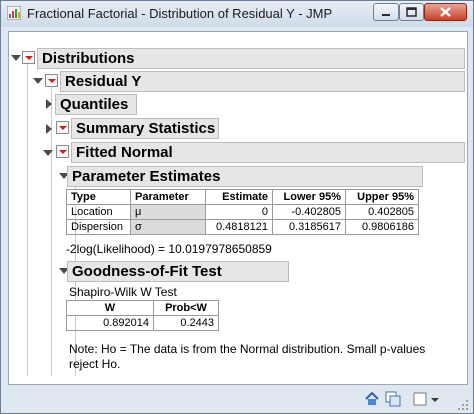 The image size is (474, 414). What do you see at coordinates (420, 399) in the screenshot?
I see `checkbox-icon` at bounding box center [420, 399].